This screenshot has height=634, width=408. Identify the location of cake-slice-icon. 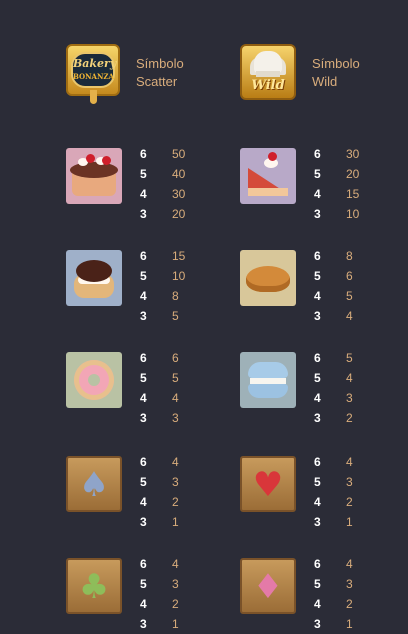
(268, 176).